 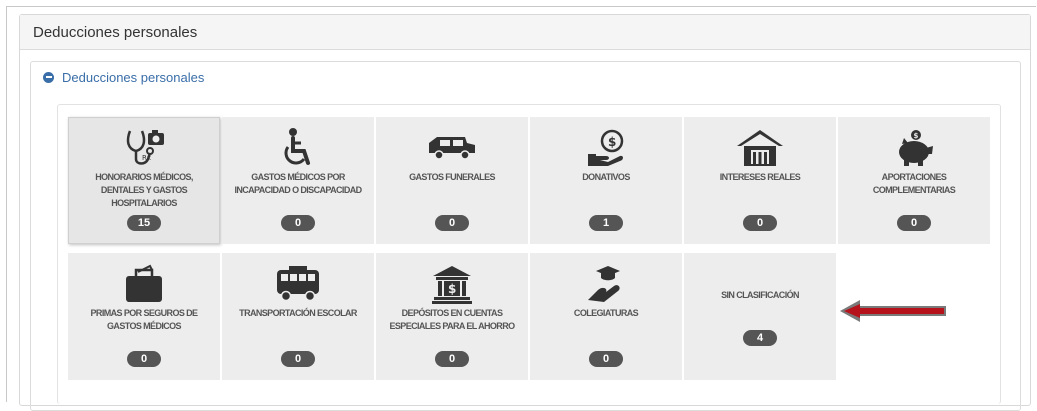 What do you see at coordinates (48, 77) in the screenshot?
I see `collapse-minus-icon` at bounding box center [48, 77].